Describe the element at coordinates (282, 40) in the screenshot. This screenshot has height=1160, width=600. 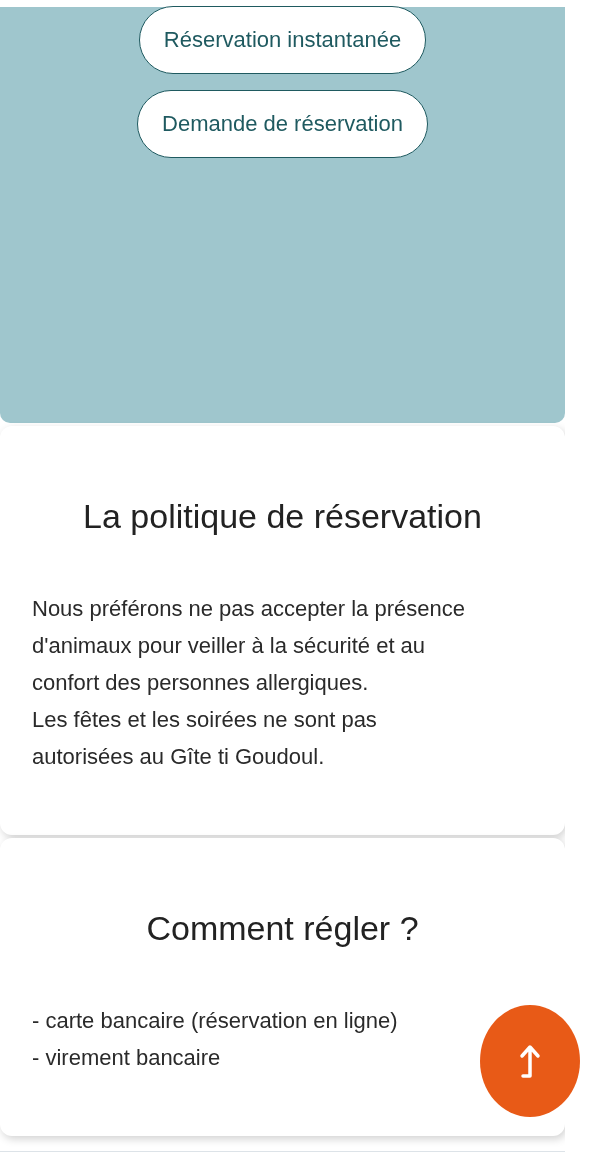
I see `booking-button: Réservation instantanée` at that location.